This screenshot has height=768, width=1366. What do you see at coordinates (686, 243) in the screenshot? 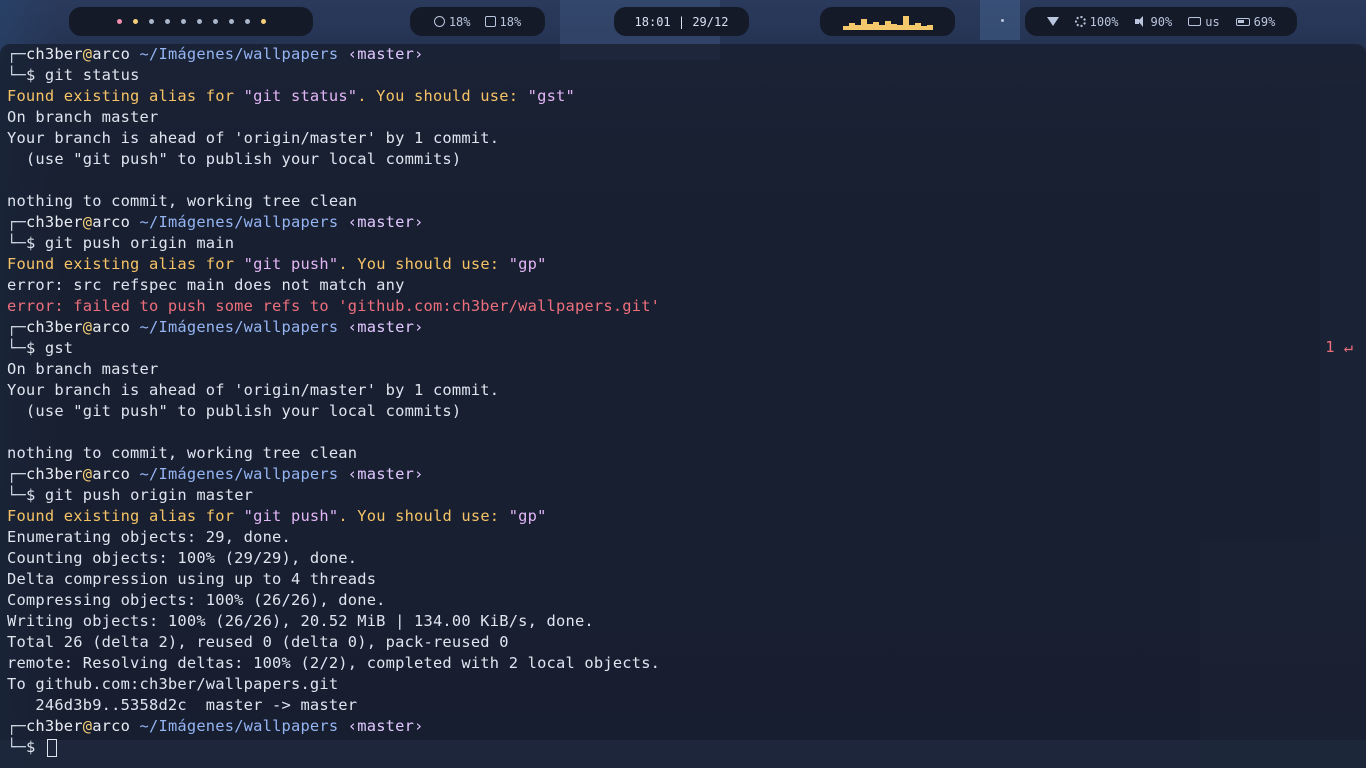
I see `command-line: └─$ git push origin main` at bounding box center [686, 243].